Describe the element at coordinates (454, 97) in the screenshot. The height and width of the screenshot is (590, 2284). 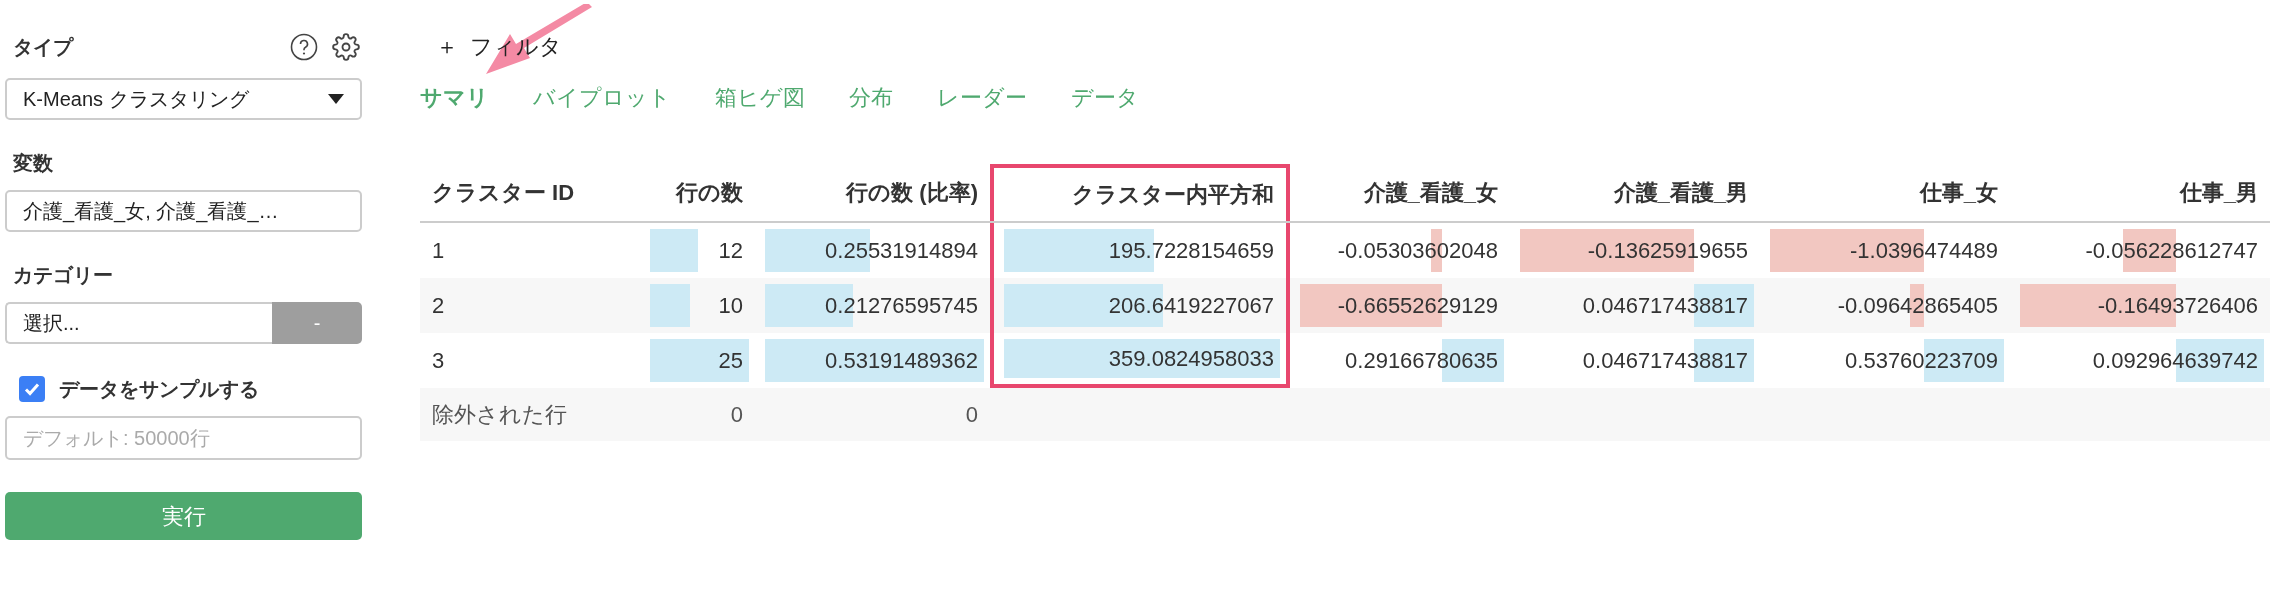
I see `tab: サマリ` at that location.